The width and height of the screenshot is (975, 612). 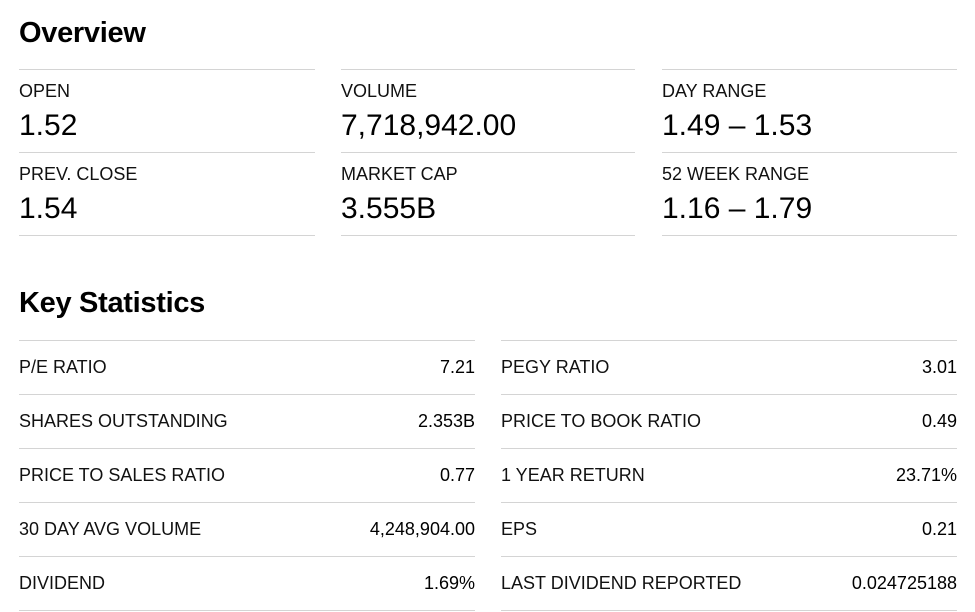 What do you see at coordinates (82, 33) in the screenshot?
I see `overview-heading: Overview` at bounding box center [82, 33].